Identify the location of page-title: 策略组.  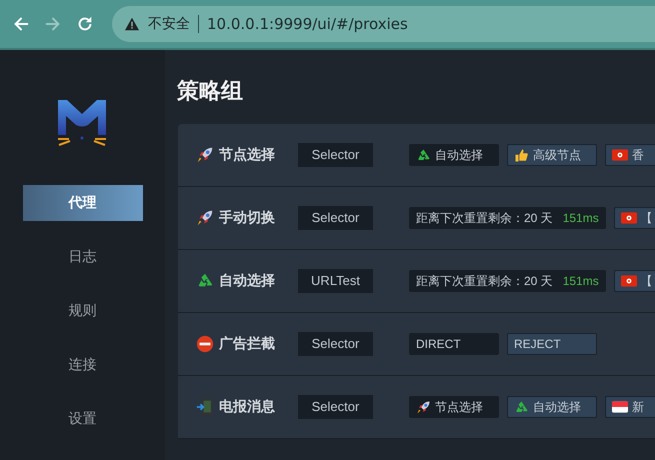
(210, 92).